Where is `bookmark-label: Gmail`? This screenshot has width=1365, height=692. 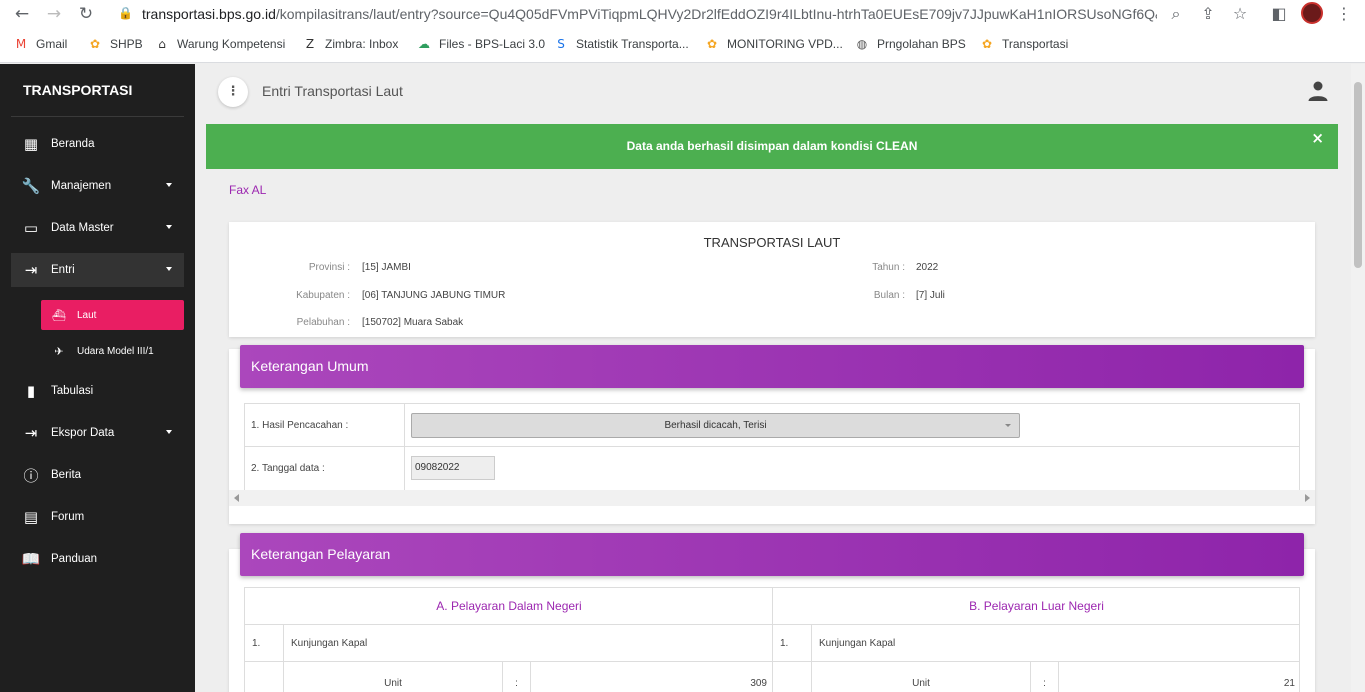 bookmark-label: Gmail is located at coordinates (52, 44).